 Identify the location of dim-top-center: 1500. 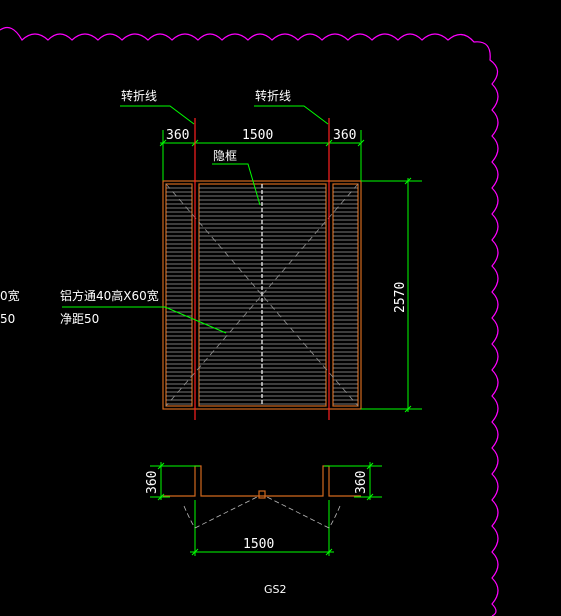
(257, 135).